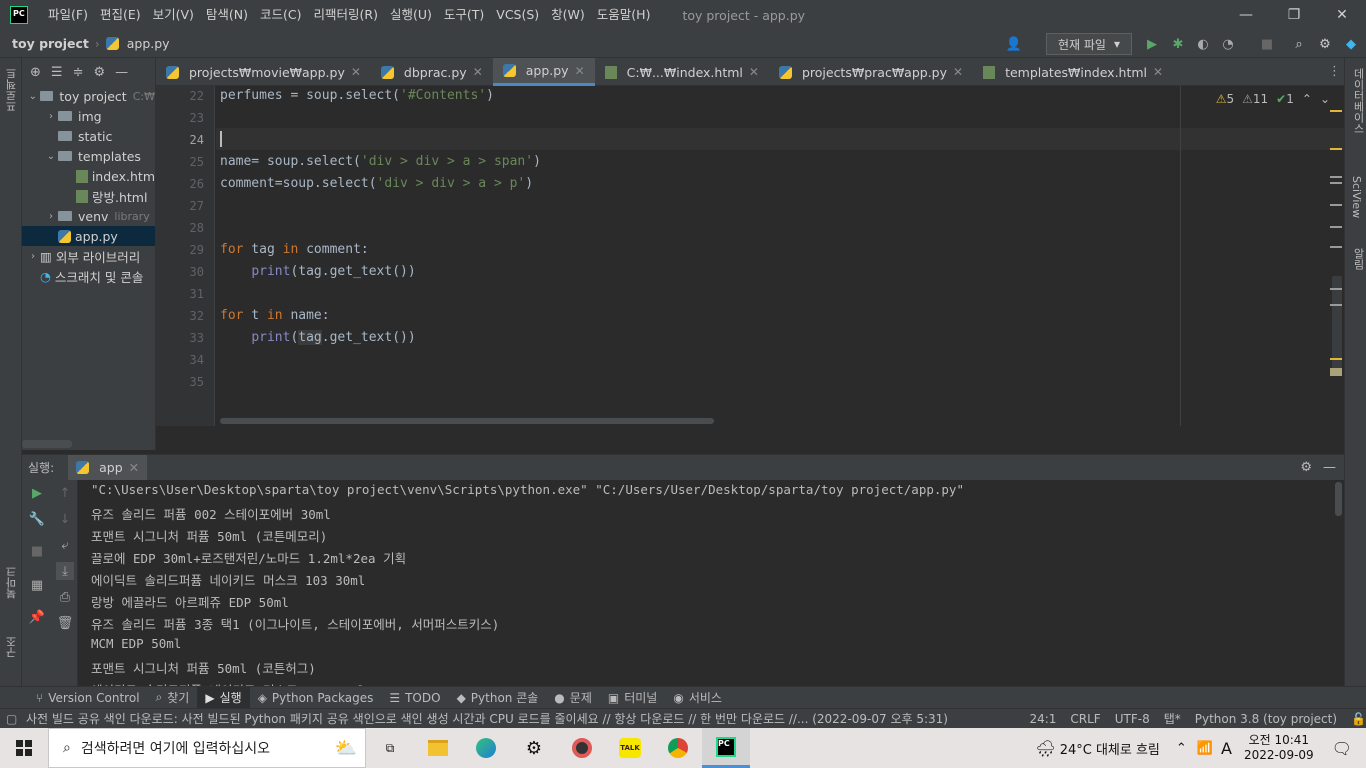 Image resolution: width=1366 pixels, height=768 pixels. Describe the element at coordinates (1226, 748) in the screenshot. I see `ime-indicator: A` at that location.